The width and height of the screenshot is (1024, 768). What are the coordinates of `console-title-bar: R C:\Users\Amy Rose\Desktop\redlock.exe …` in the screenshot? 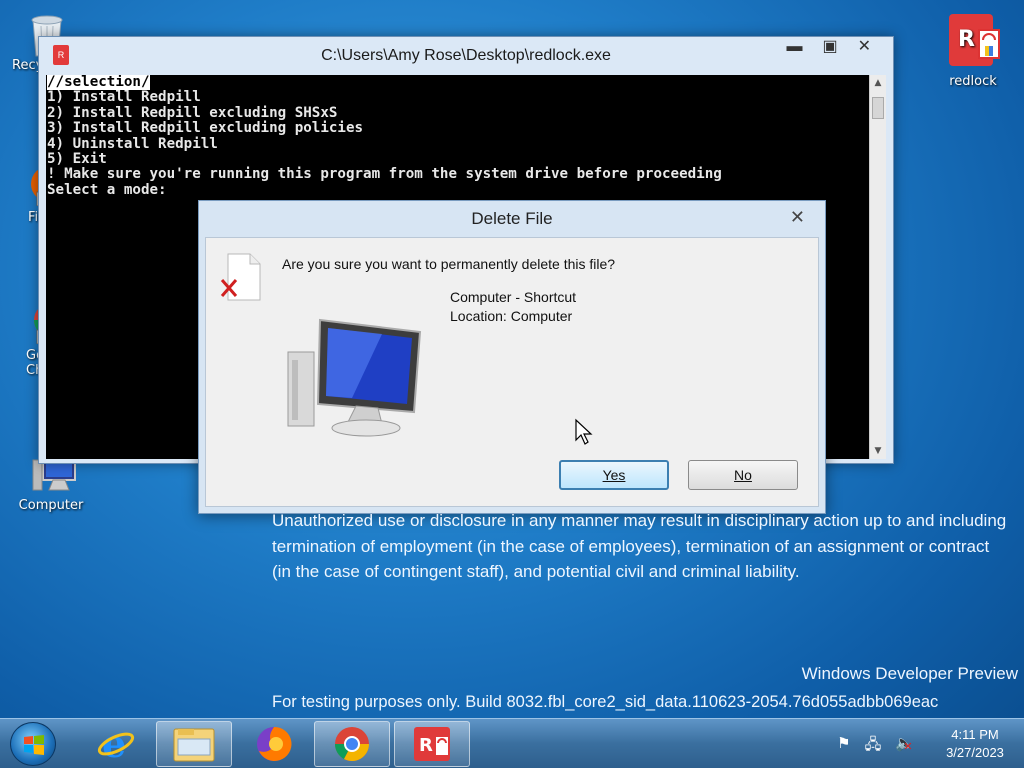 It's located at (466, 56).